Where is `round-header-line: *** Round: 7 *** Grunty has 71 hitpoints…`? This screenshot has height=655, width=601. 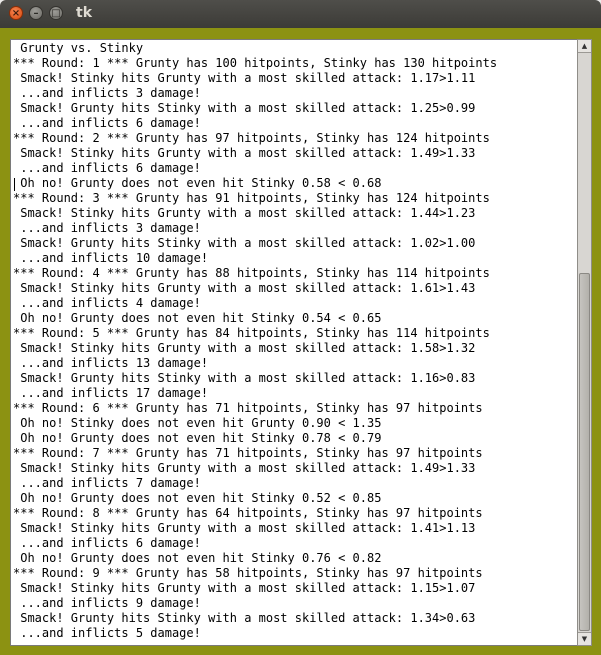
round-header-line: *** Round: 7 *** Grunty has 71 hitpoints… is located at coordinates (248, 453).